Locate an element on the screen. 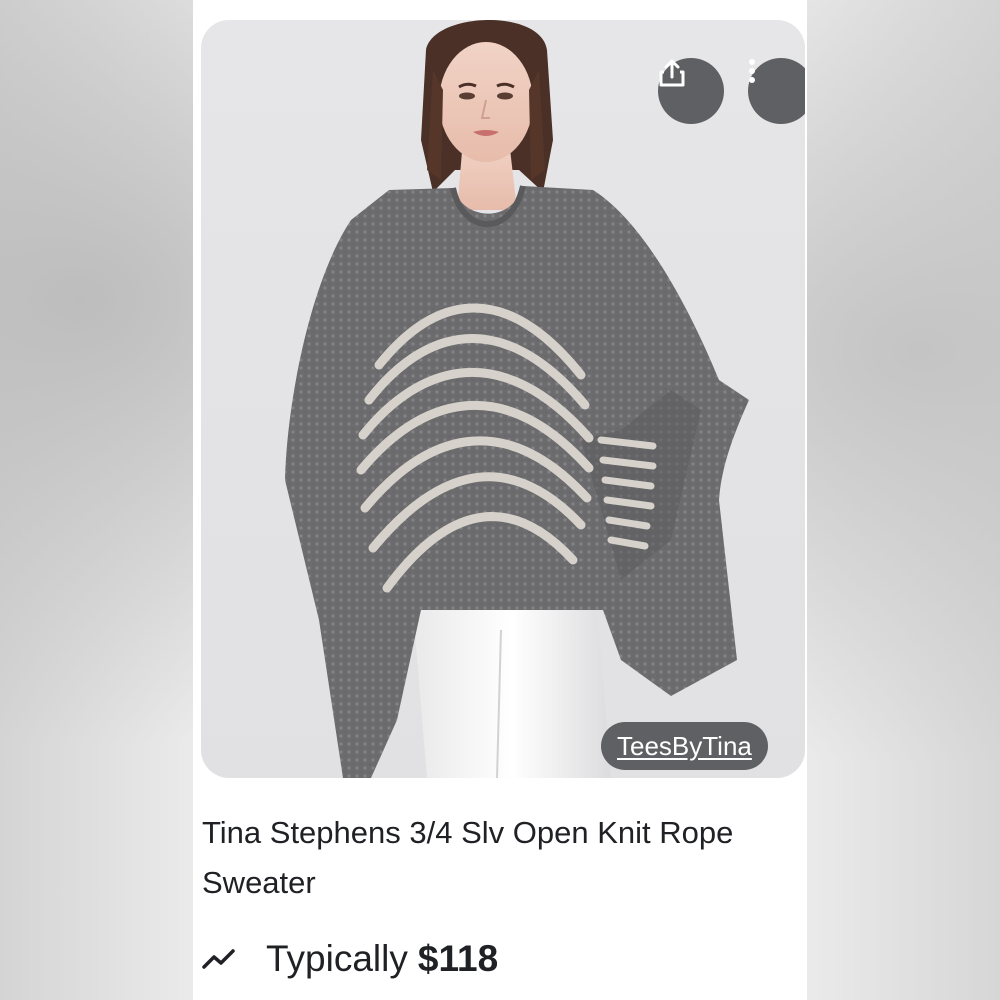 The height and width of the screenshot is (1000, 1000). price-row: Typically $118 is located at coordinates (350, 959).